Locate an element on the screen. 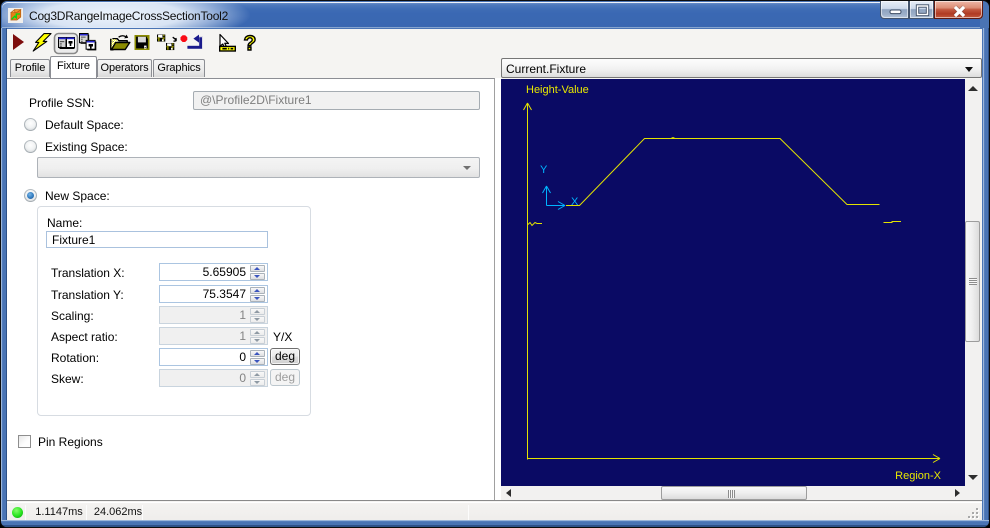  svg-text: X is located at coordinates (575, 202).